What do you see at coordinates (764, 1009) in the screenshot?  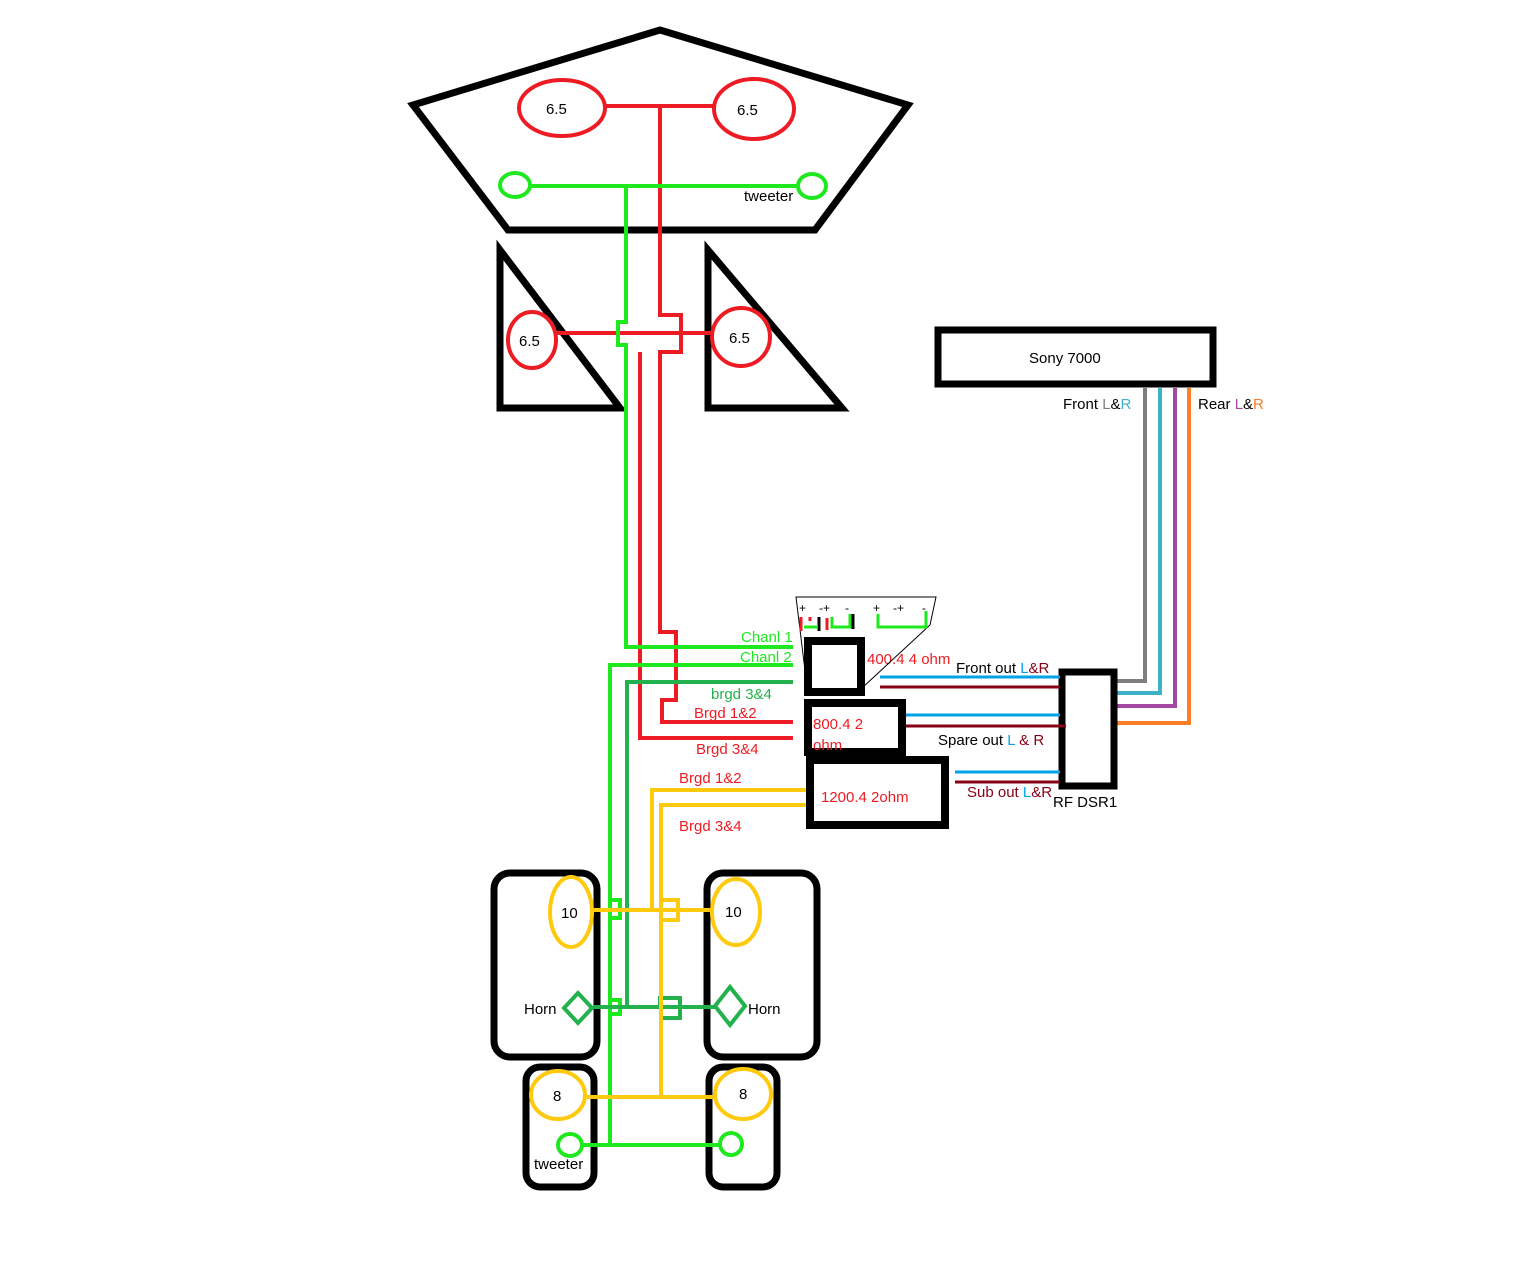 I see `horn-right-label: Horn` at bounding box center [764, 1009].